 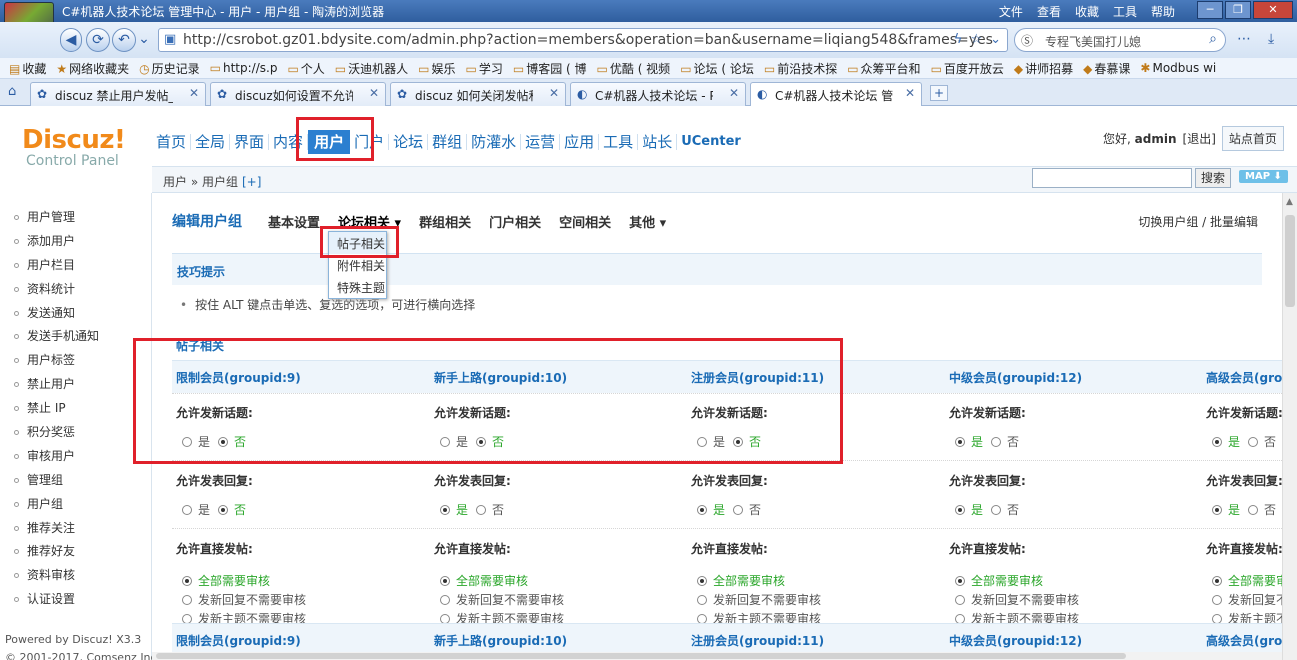 I want to click on nav-antispam: 防灌水, so click(x=494, y=142).